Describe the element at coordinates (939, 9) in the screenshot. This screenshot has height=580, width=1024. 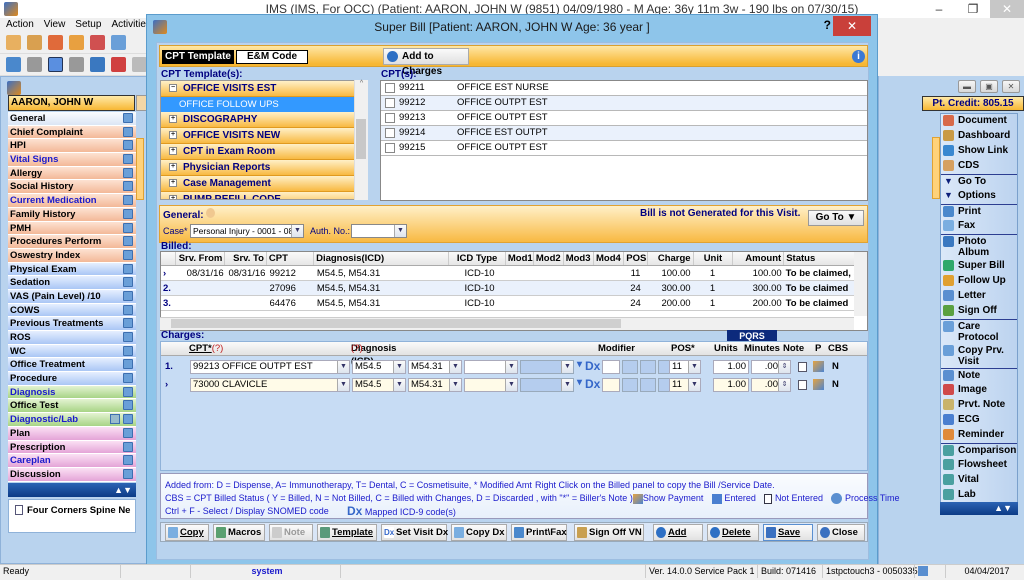
I see `minimize-button: –` at that location.